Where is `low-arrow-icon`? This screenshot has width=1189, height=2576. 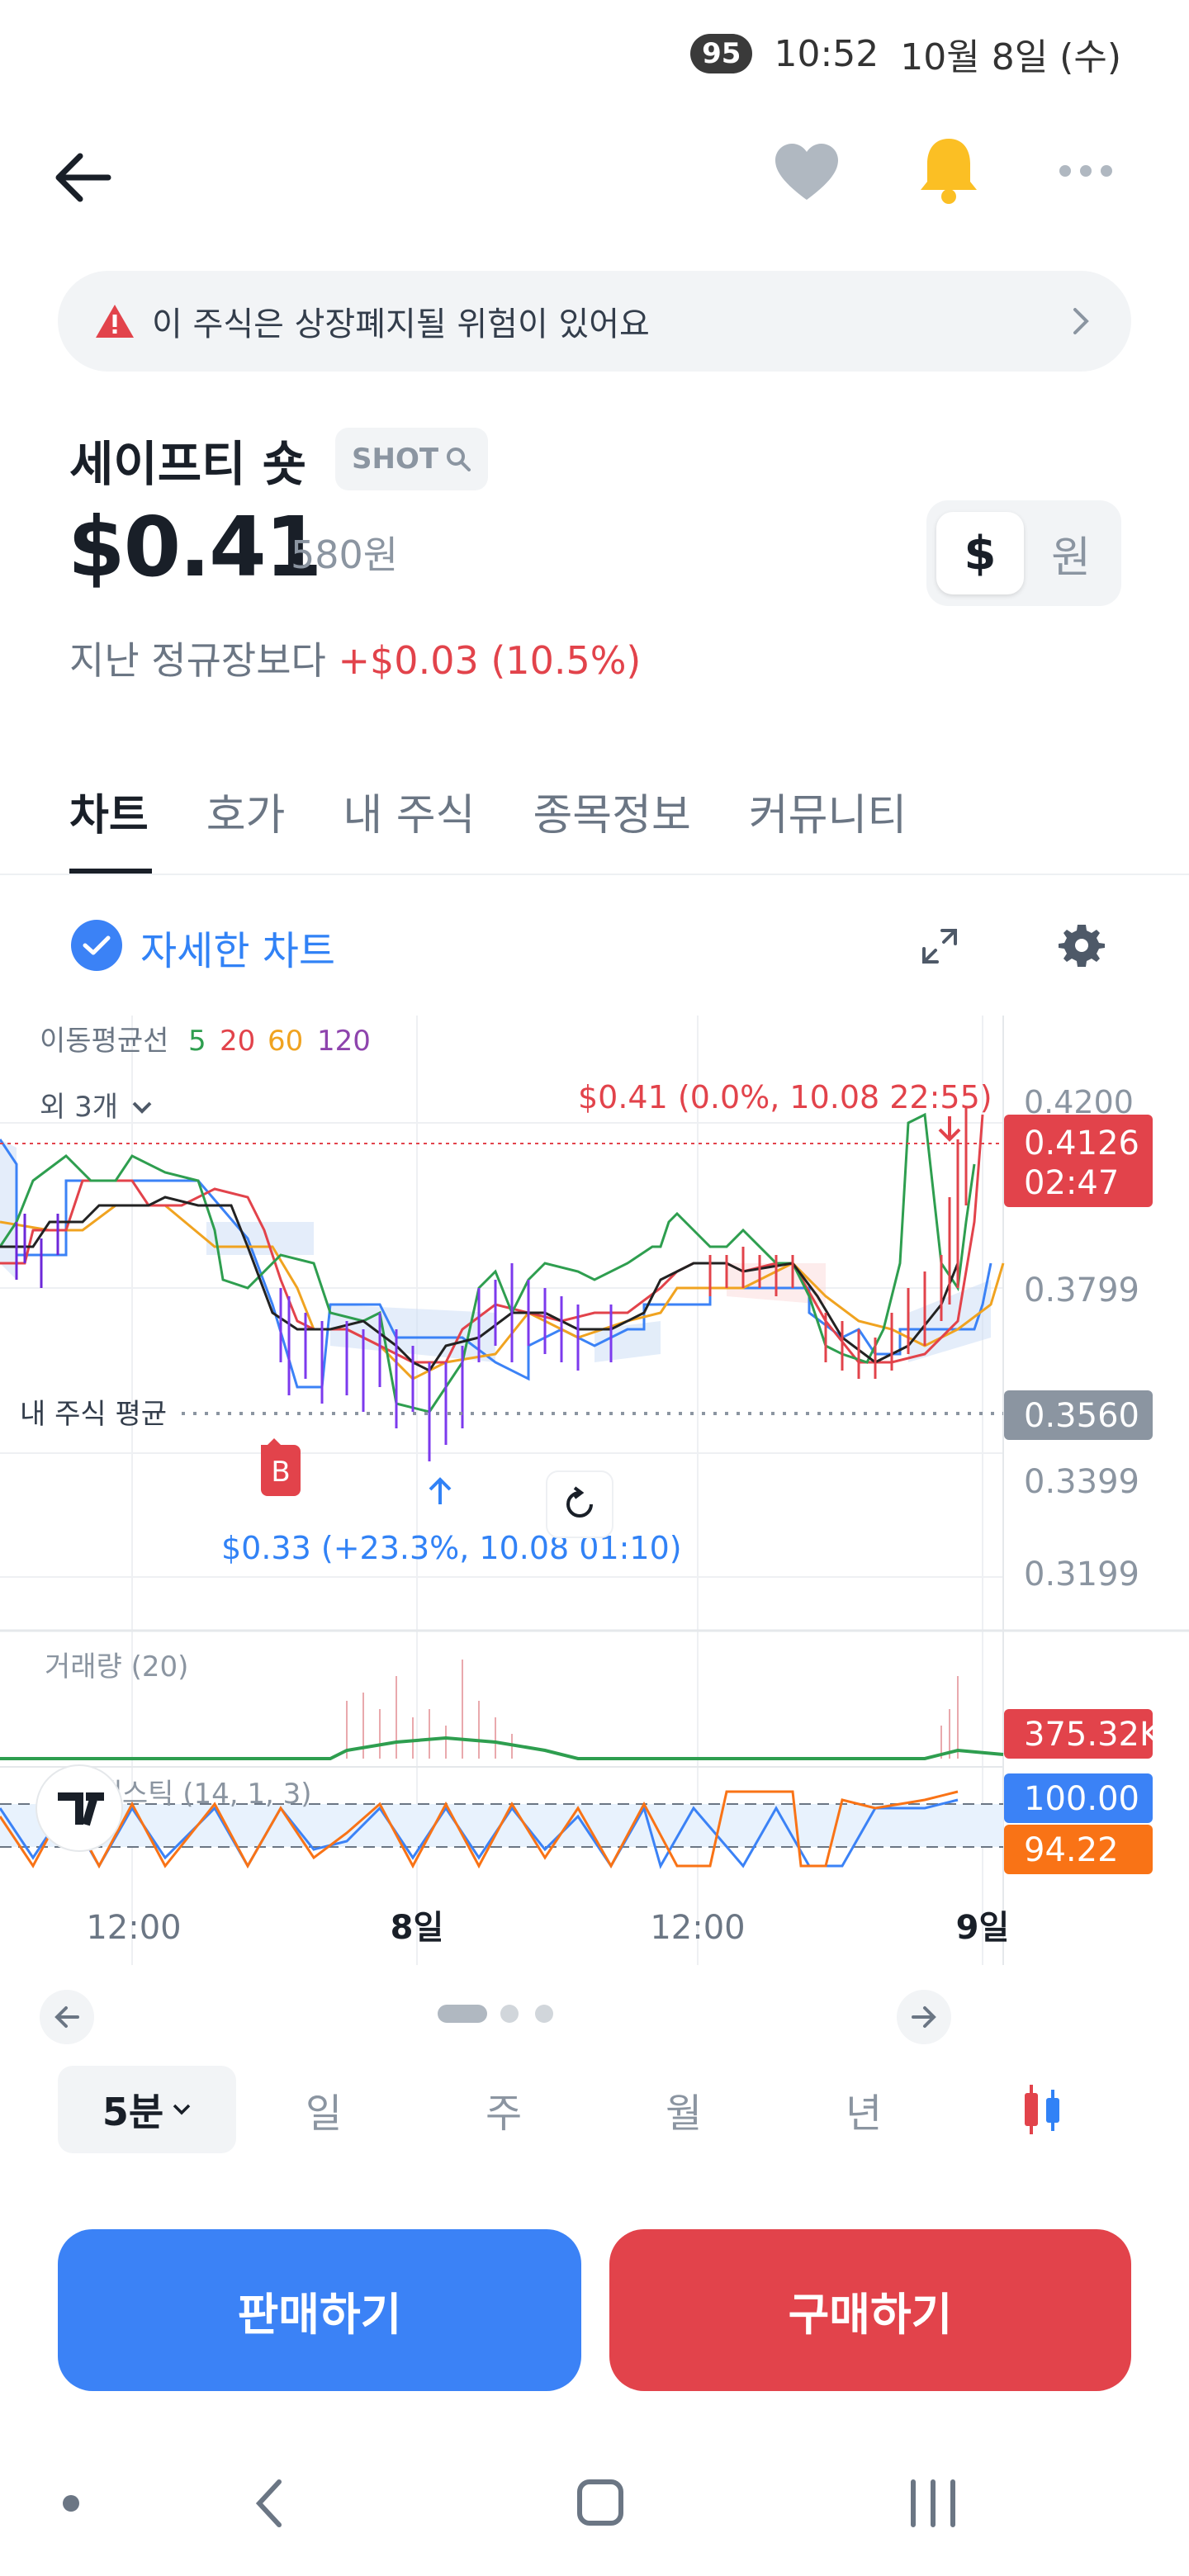 low-arrow-icon is located at coordinates (440, 1490).